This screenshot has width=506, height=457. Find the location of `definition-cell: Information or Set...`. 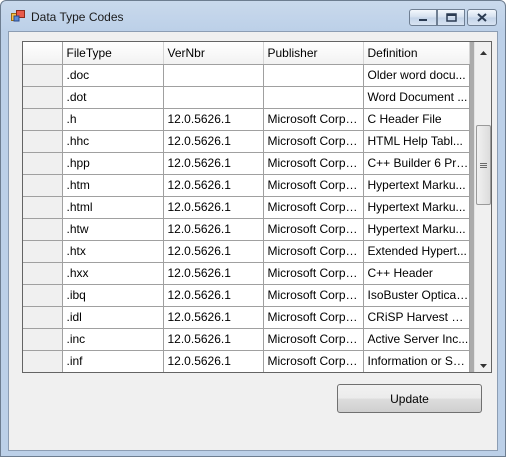

definition-cell: Information or Set... is located at coordinates (416, 361).